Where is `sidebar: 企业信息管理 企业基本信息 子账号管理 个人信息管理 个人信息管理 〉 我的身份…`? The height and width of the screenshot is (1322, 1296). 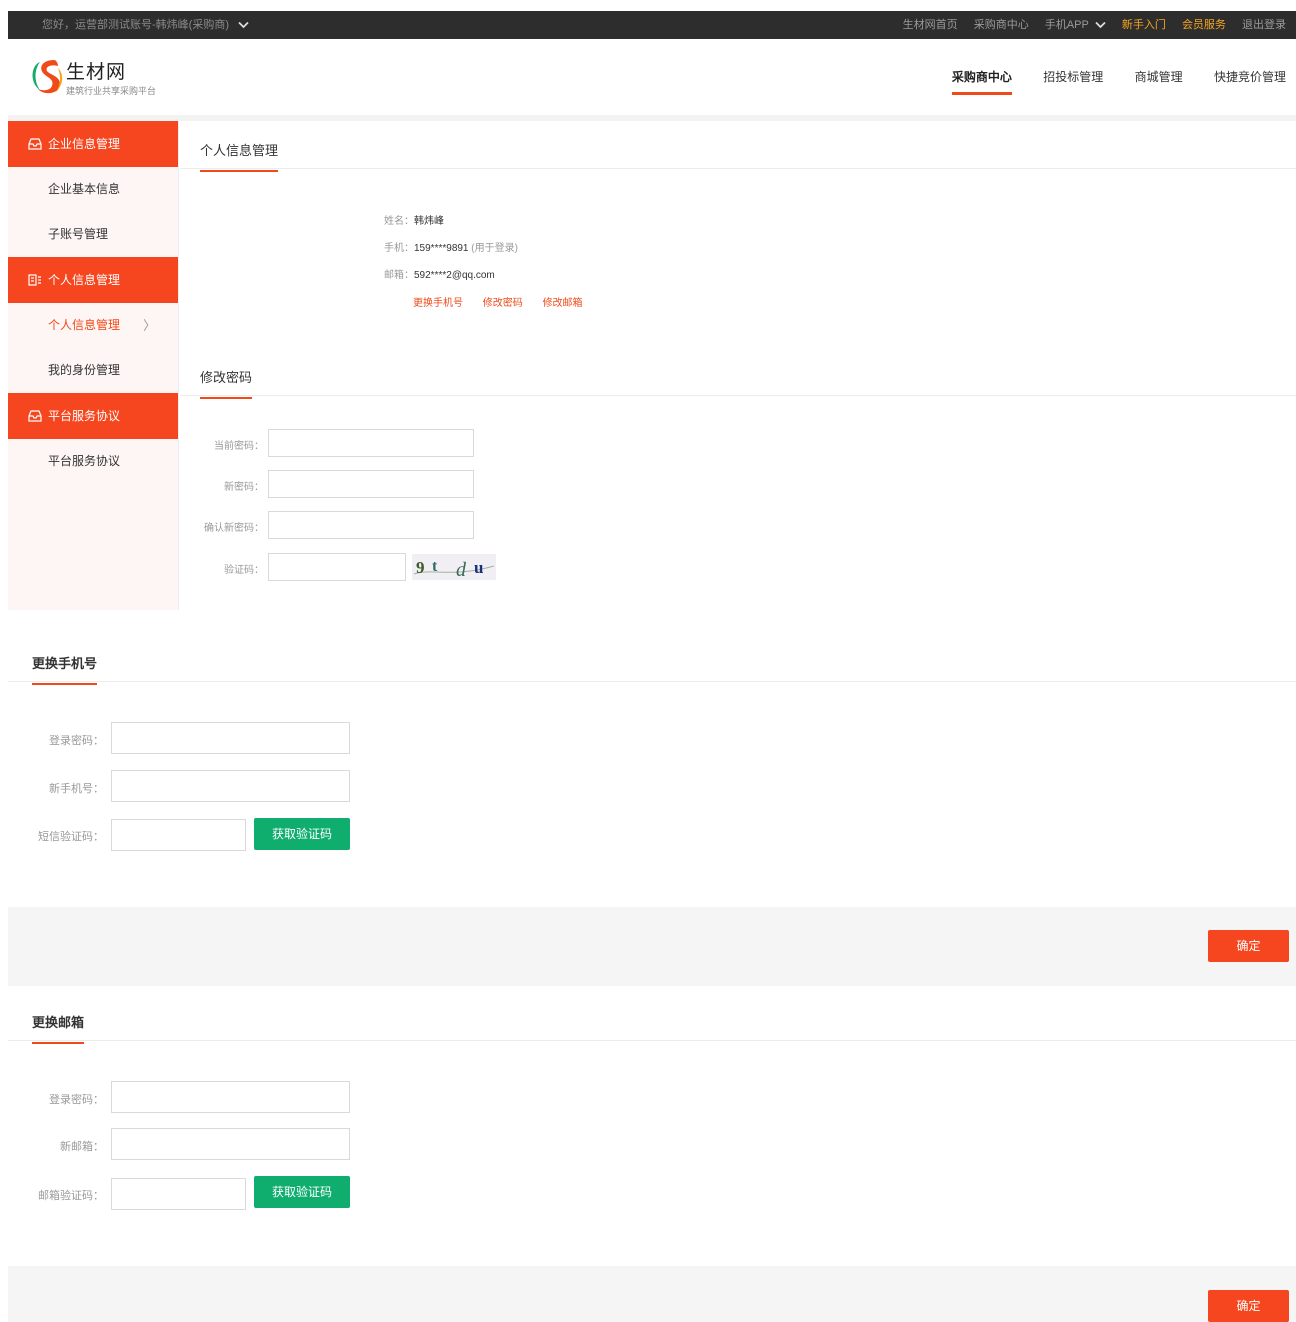 sidebar: 企业信息管理 企业基本信息 子账号管理 个人信息管理 个人信息管理 〉 我的身份… is located at coordinates (93, 365).